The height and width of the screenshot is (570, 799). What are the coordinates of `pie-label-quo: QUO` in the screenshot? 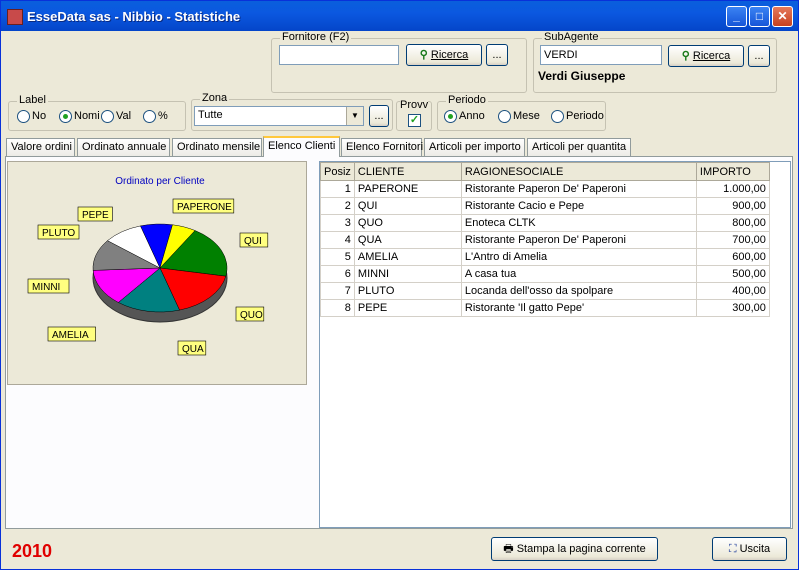 It's located at (250, 314).